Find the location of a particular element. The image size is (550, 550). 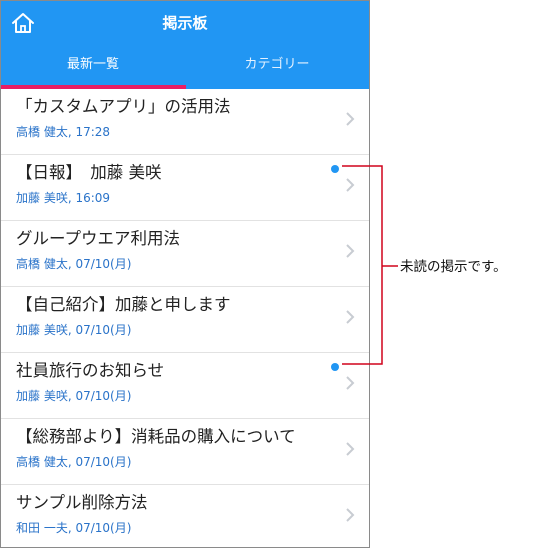

callout-label: 未読の掲示です。 is located at coordinates (453, 267).